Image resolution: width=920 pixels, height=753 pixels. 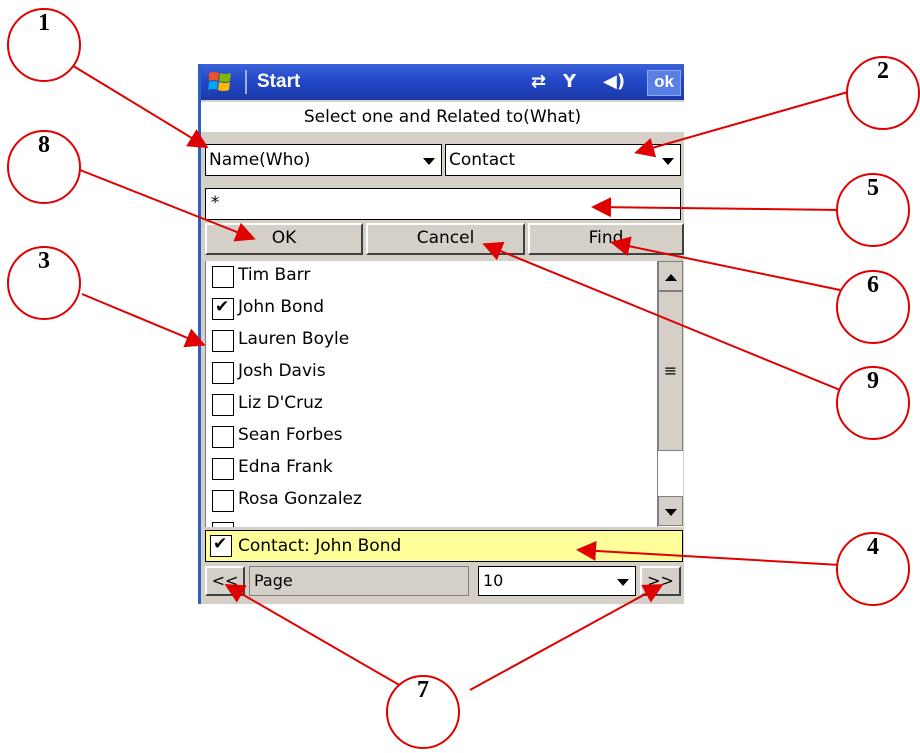 I want to click on scroll-down-icon, so click(x=670, y=511).